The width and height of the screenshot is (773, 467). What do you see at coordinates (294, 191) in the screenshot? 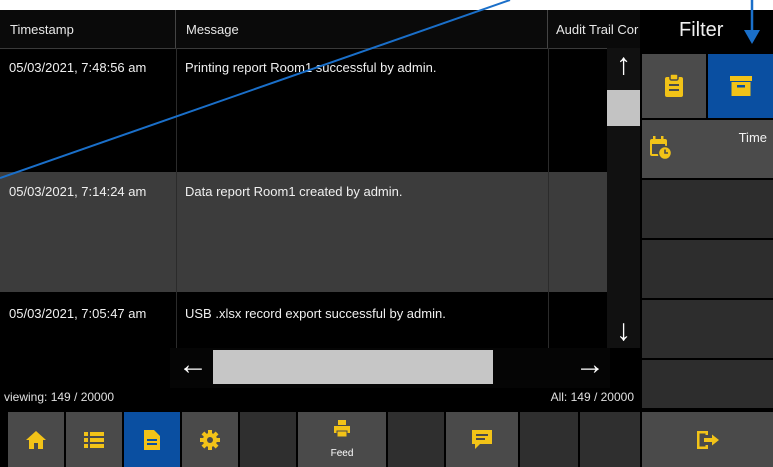
I see `row-message: Data report Room1 created by admin.` at bounding box center [294, 191].